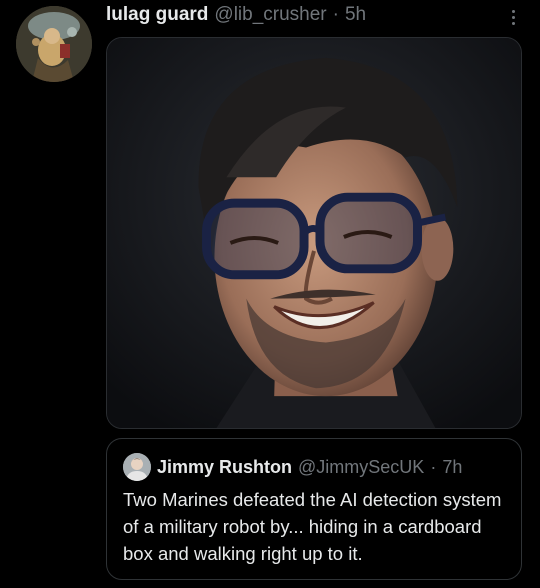 The image size is (540, 588). I want to click on quoted-author-handle: @JimmySecUK, so click(361, 467).